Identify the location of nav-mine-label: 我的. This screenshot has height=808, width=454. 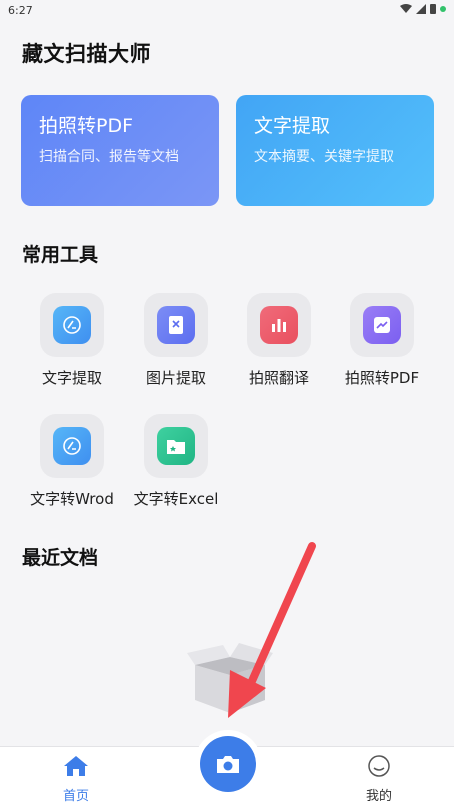
(378, 796).